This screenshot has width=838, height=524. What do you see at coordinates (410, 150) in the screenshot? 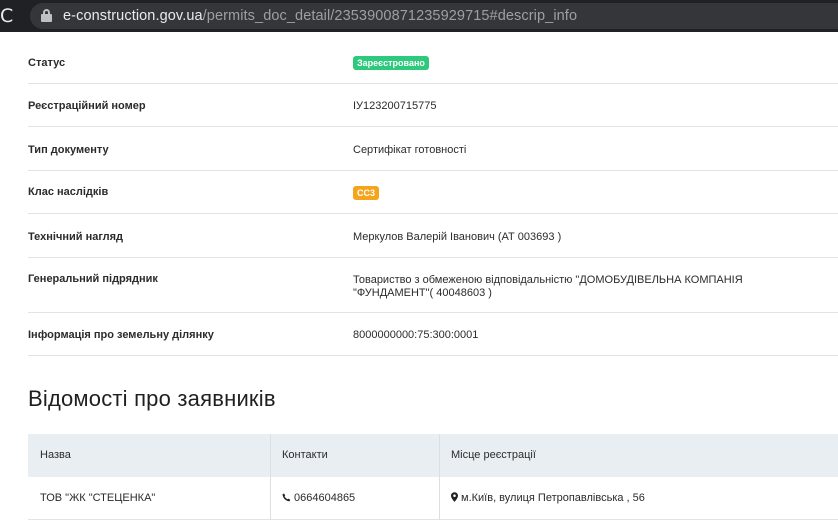
I see `detail-value: Сертифікат готовності` at bounding box center [410, 150].